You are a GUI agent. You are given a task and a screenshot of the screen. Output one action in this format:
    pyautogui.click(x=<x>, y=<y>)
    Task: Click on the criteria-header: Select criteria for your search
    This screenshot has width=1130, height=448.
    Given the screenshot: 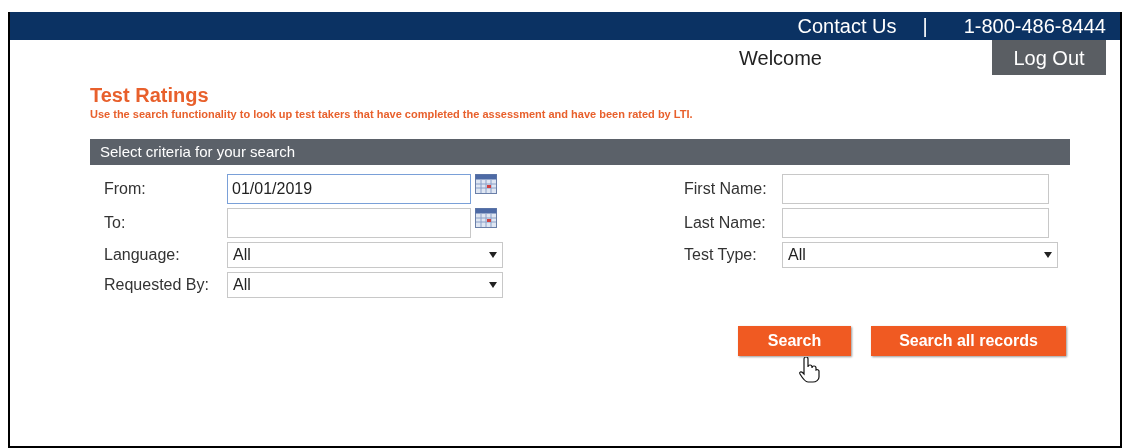 What is the action you would take?
    pyautogui.click(x=580, y=152)
    